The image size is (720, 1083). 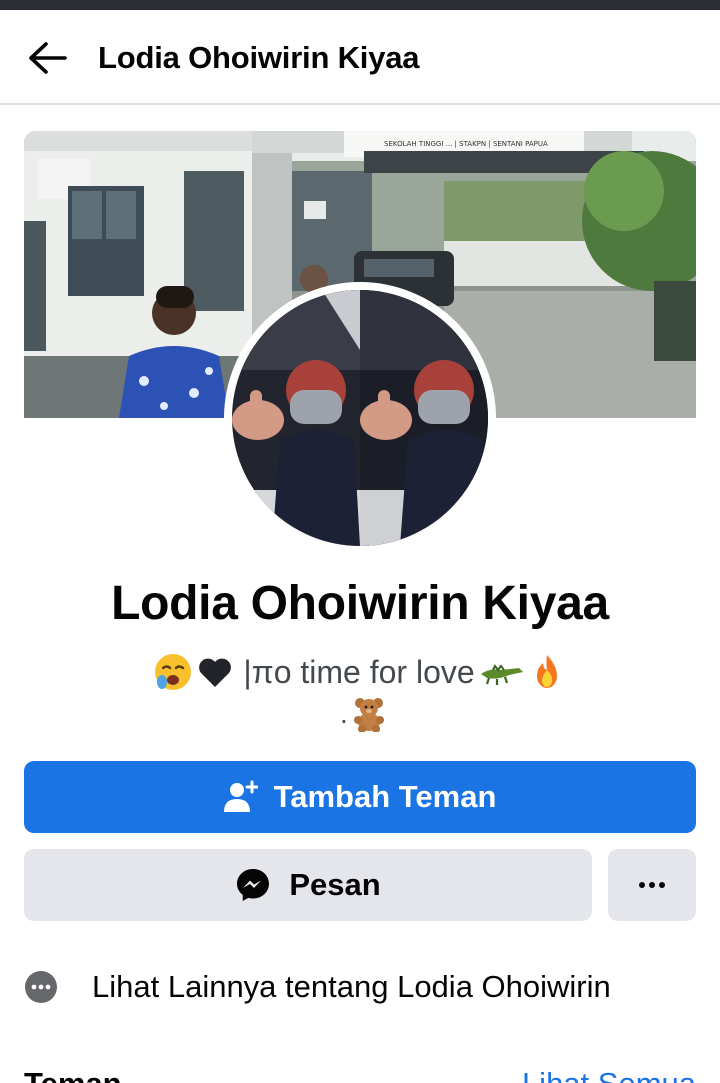 I want to click on messenger-icon, so click(x=253, y=885).